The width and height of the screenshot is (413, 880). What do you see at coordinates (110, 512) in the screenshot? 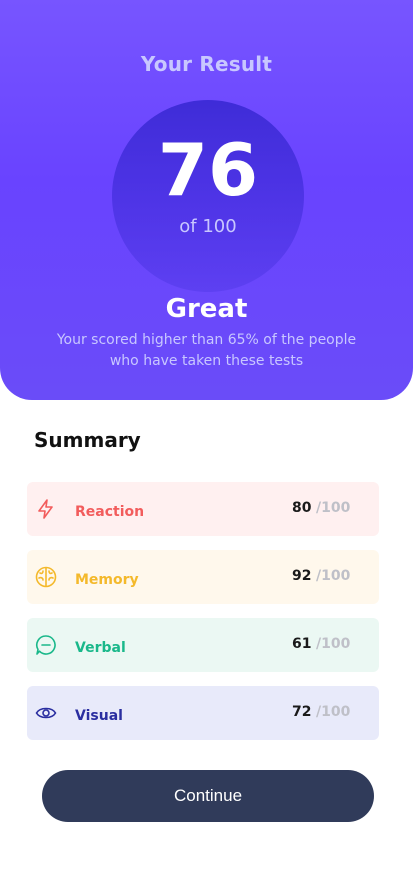
I see `summary-label-reaction: Reaction` at bounding box center [110, 512].